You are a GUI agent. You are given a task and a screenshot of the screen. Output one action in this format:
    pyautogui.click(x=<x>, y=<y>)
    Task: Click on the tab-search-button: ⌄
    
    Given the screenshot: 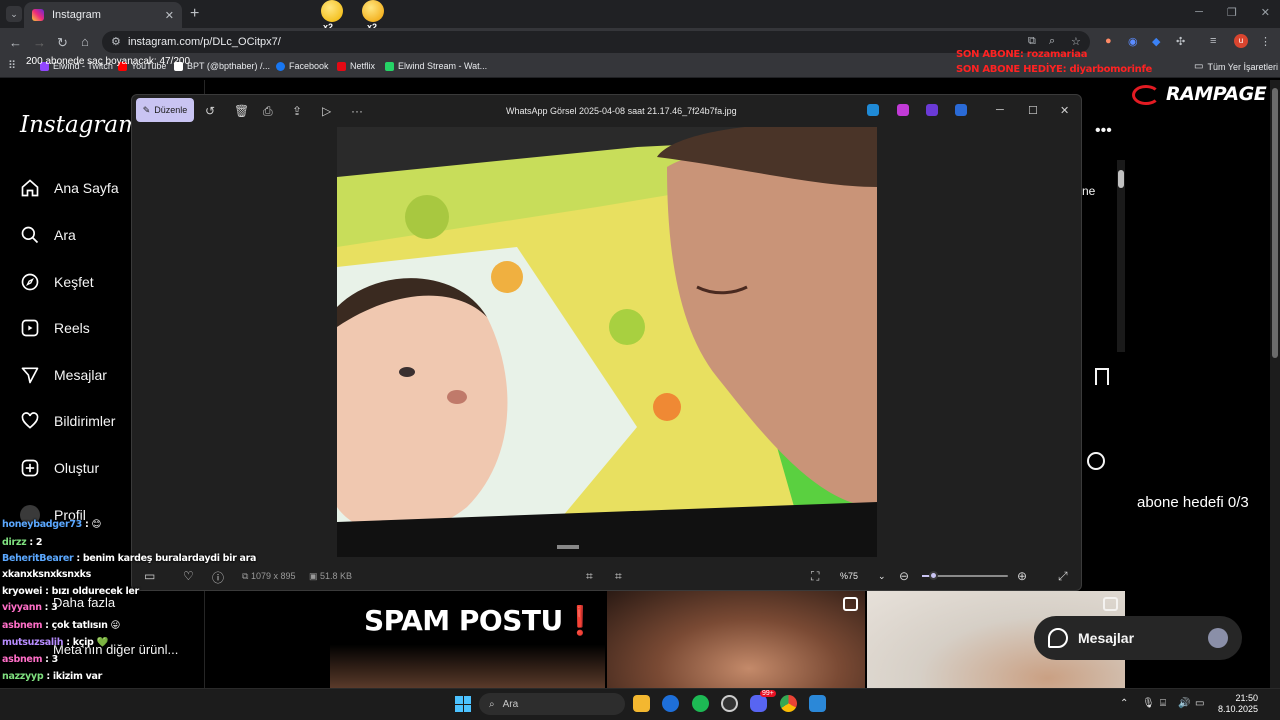 What is the action you would take?
    pyautogui.click(x=14, y=14)
    